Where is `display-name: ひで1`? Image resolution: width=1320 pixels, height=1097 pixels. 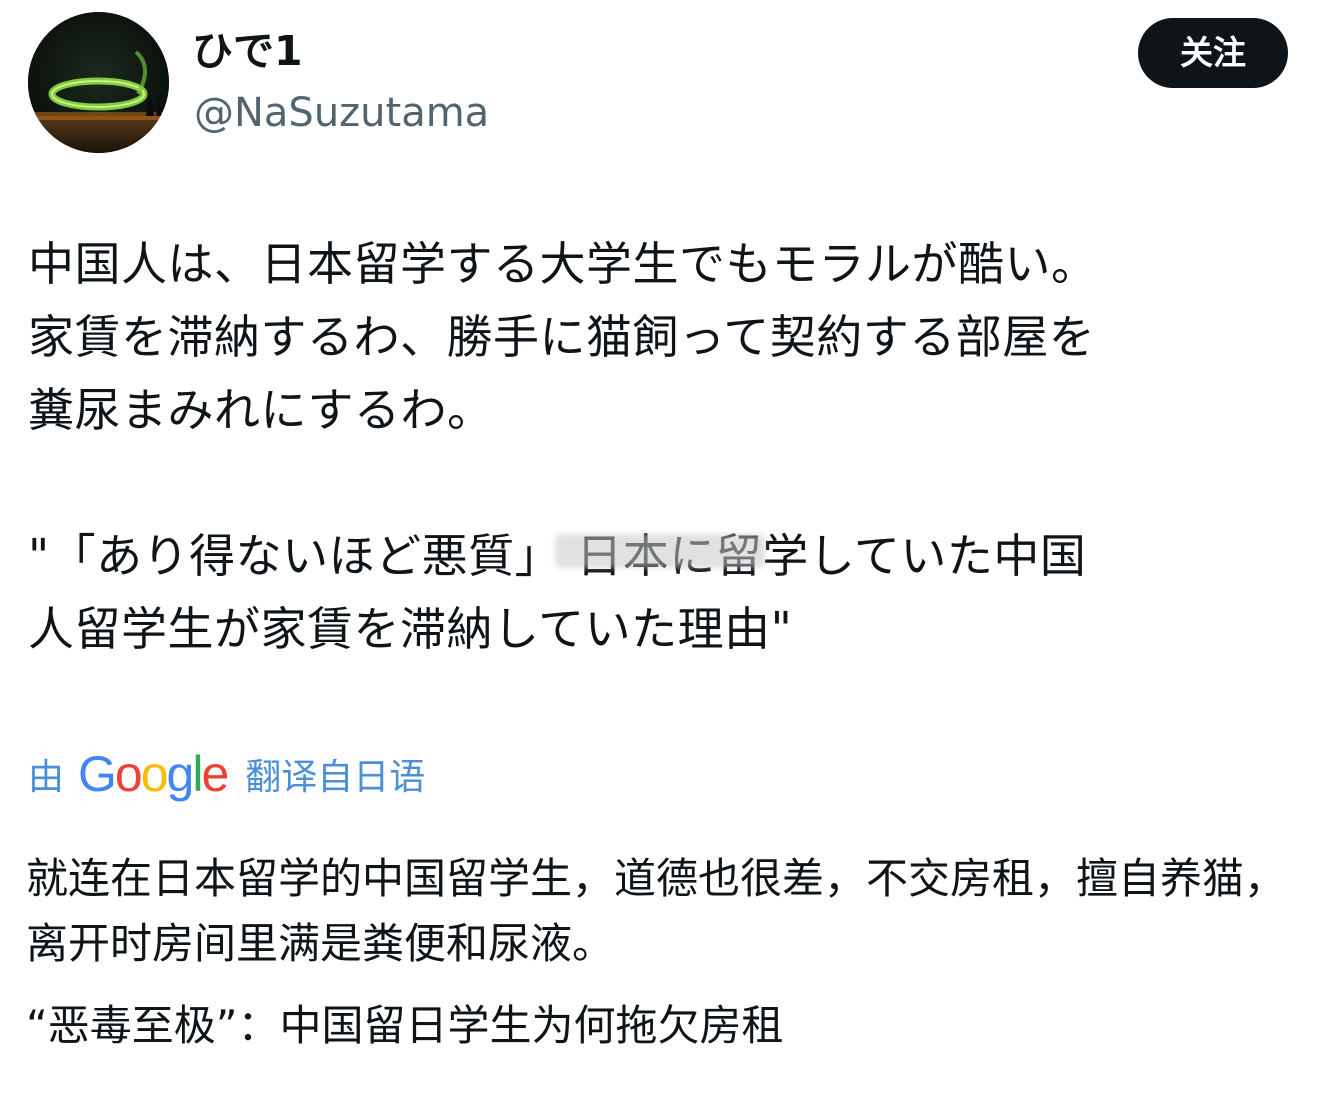
display-name: ひで1 is located at coordinates (247, 51).